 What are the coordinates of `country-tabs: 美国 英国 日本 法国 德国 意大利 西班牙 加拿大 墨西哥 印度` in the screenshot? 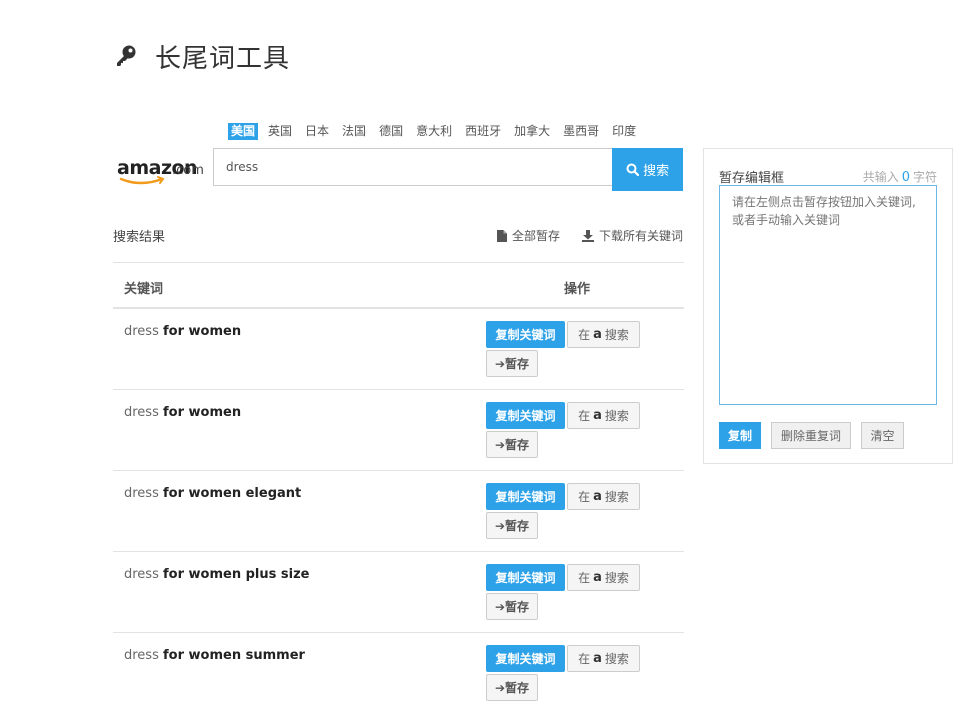 It's located at (437, 131).